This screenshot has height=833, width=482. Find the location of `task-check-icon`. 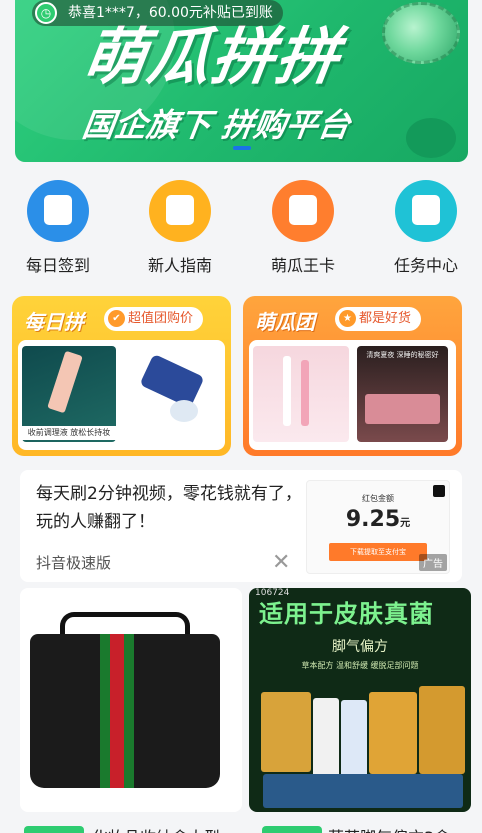

task-check-icon is located at coordinates (426, 211).